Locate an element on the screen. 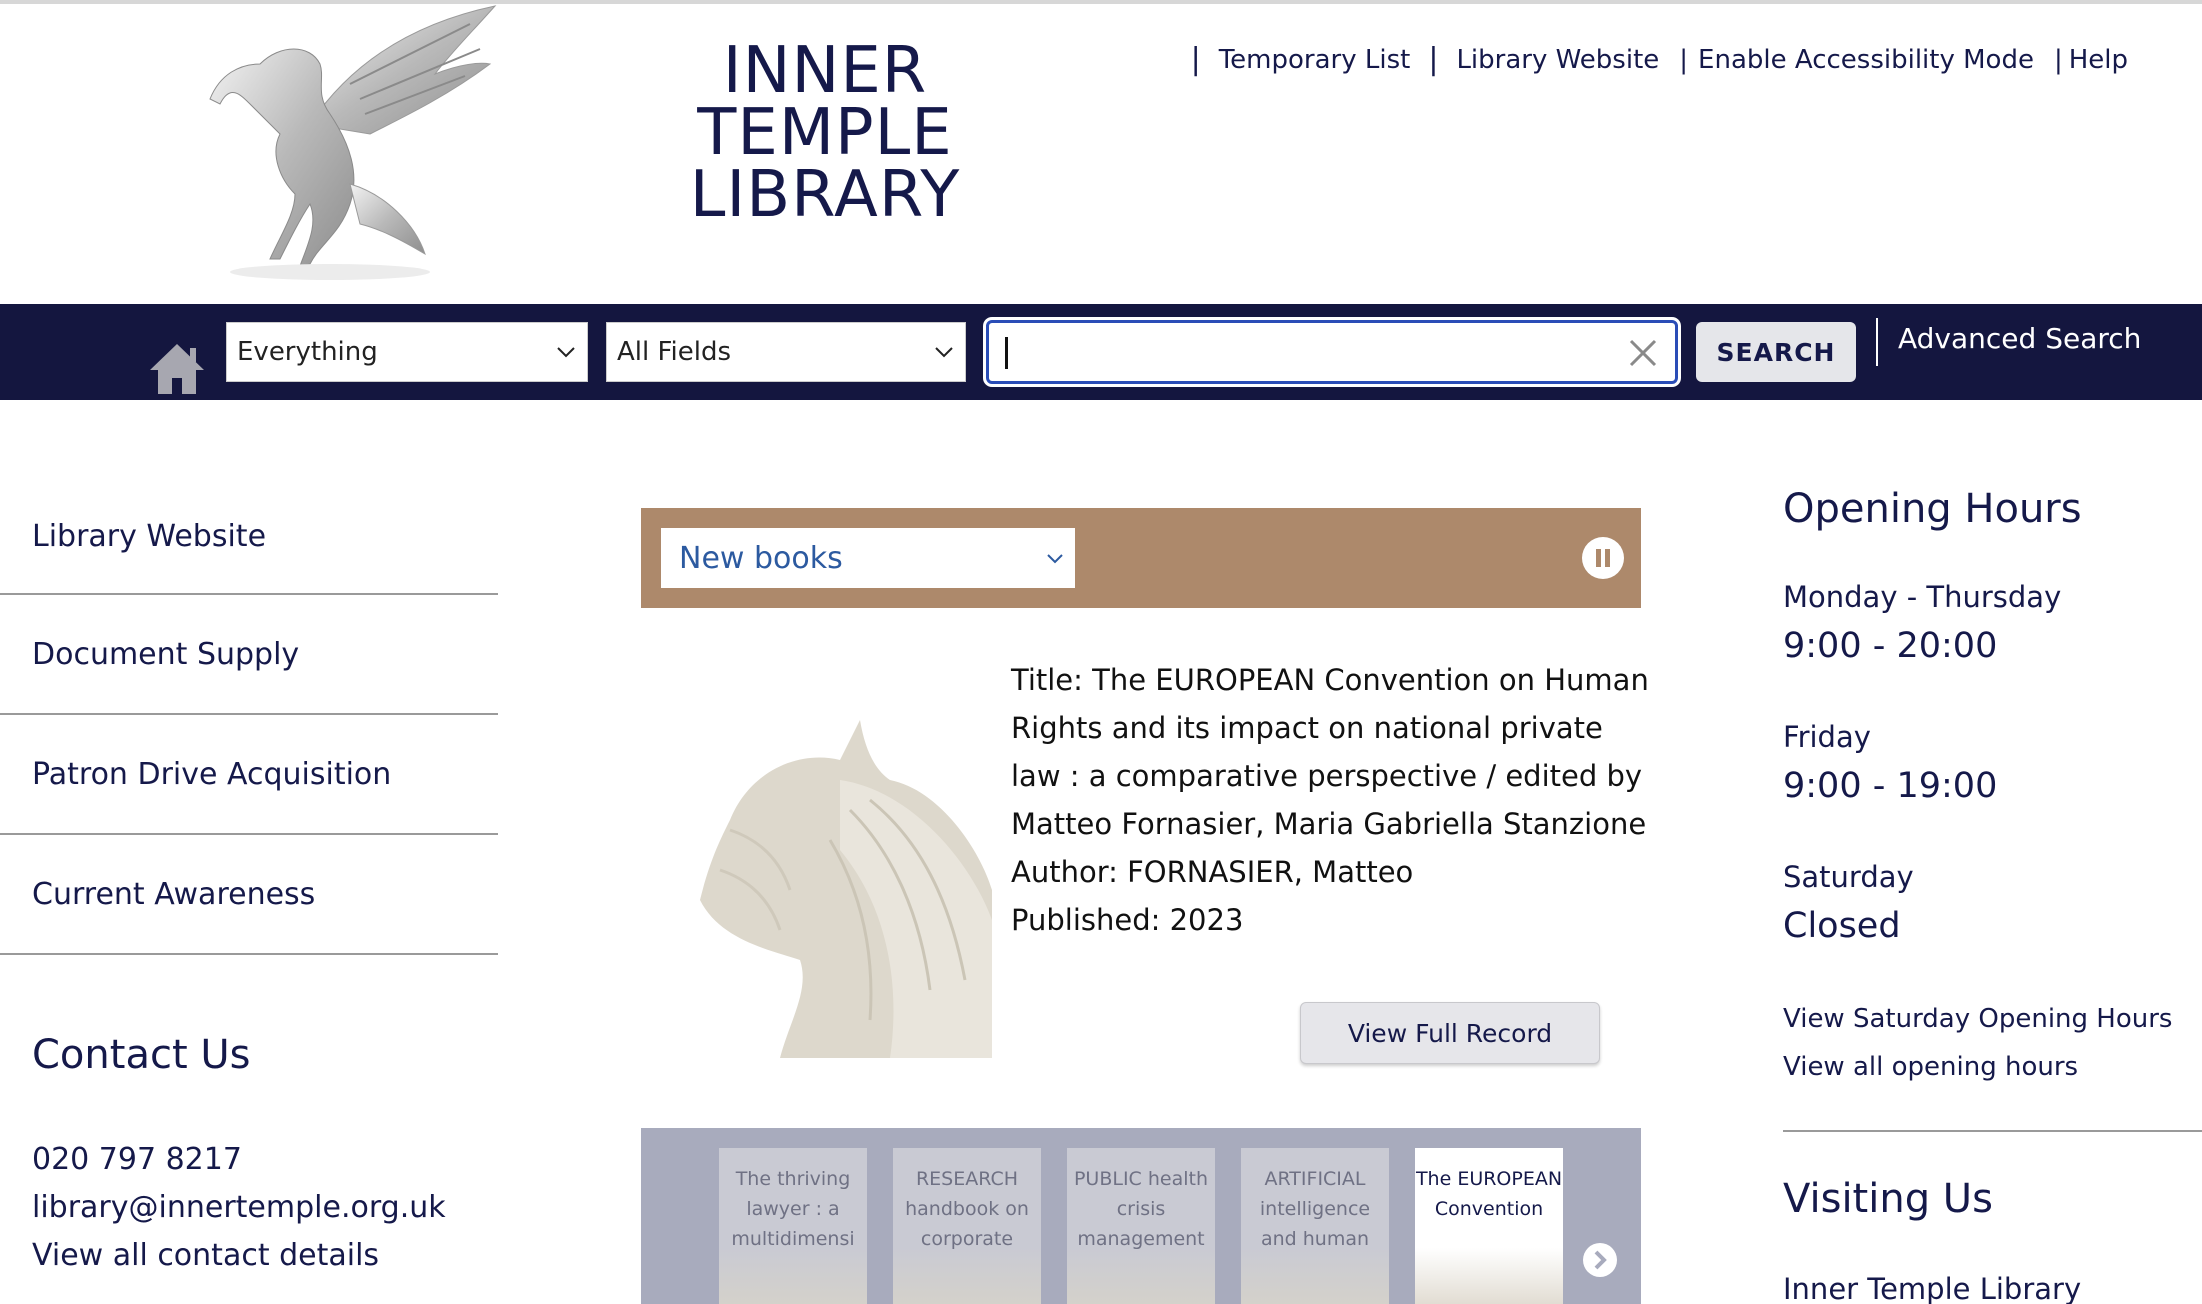 Image resolution: width=2202 pixels, height=1304 pixels. logo-line: TEMPLE is located at coordinates (825, 133).